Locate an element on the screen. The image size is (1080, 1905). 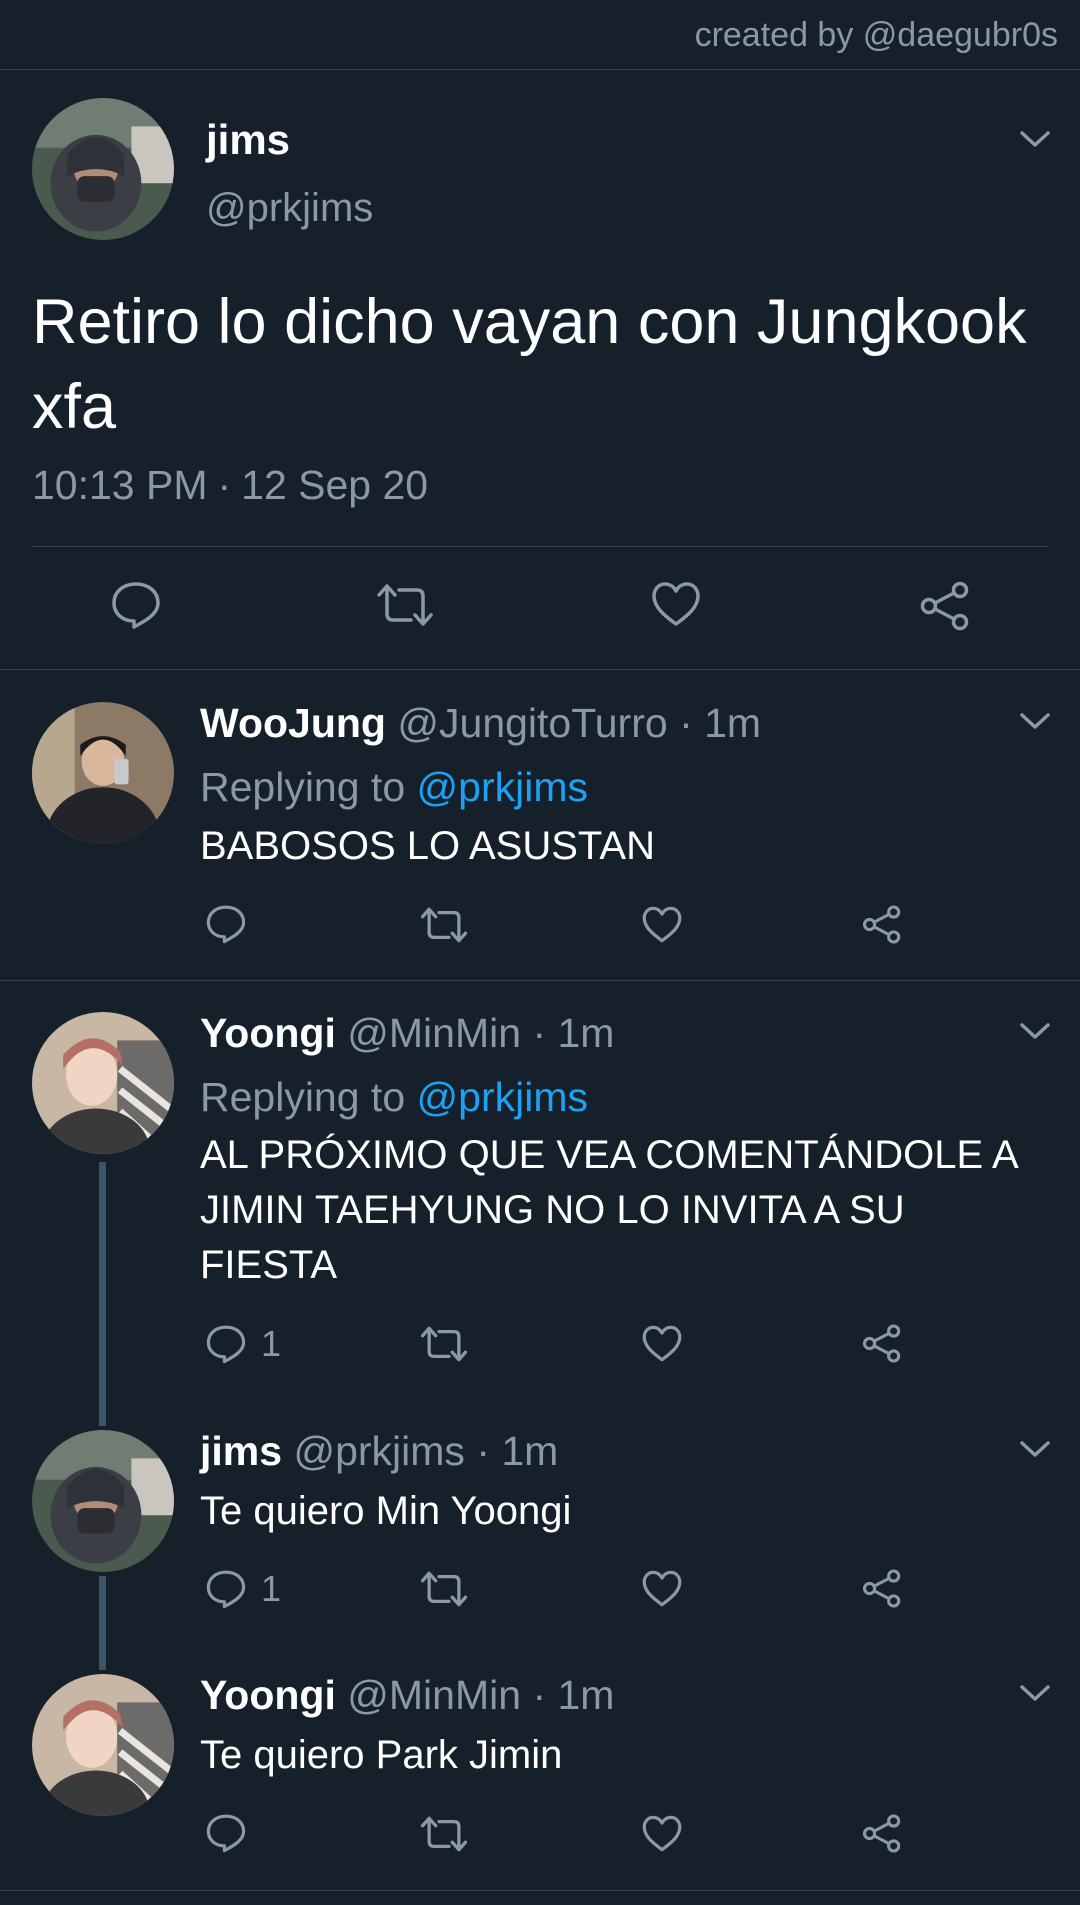
reply-divider is located at coordinates (540, 980).